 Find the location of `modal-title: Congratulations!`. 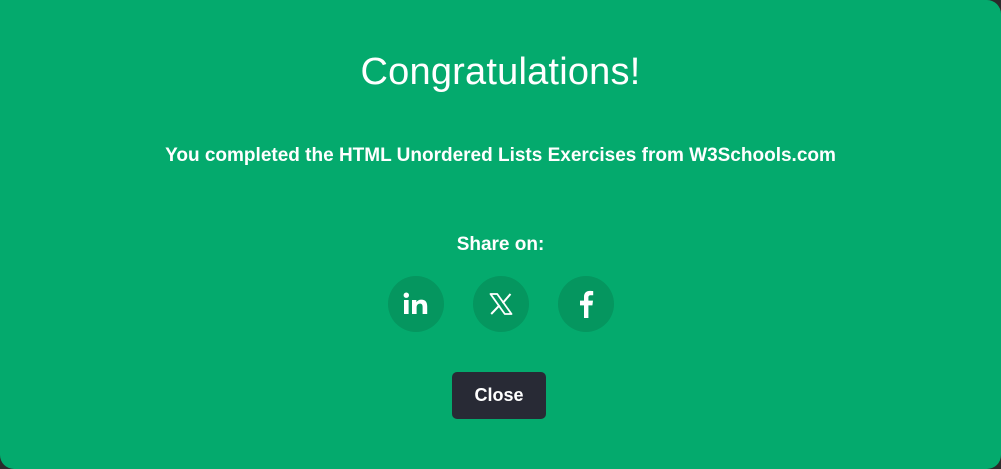

modal-title: Congratulations! is located at coordinates (500, 72).